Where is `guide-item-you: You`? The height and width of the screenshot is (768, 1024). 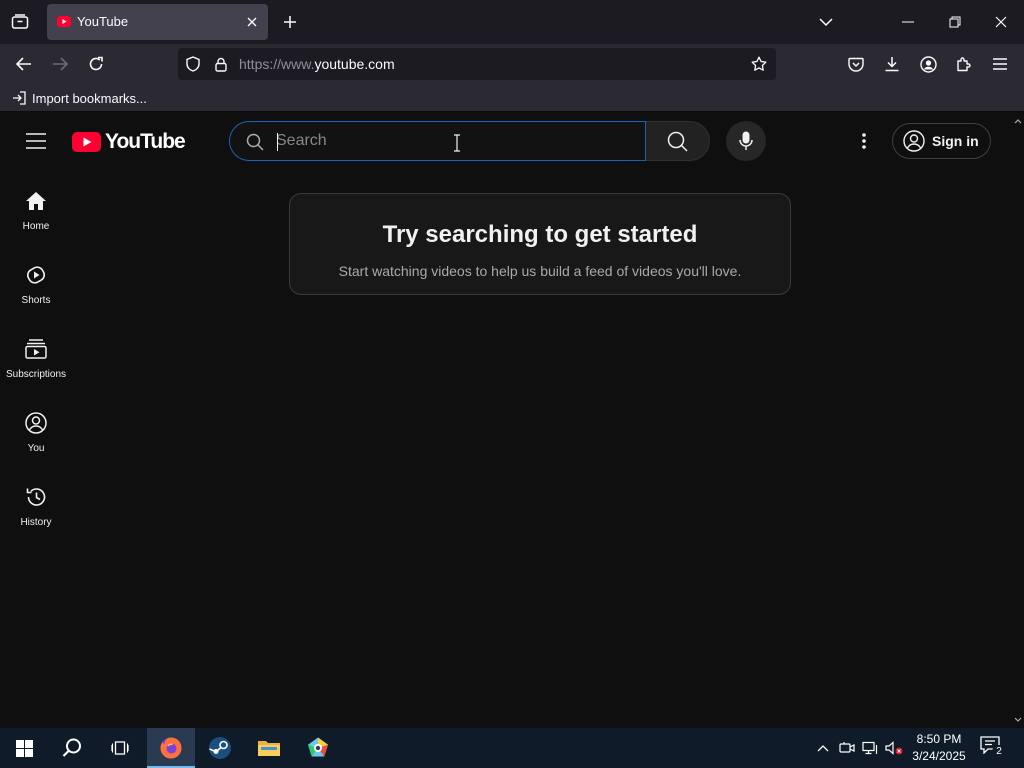
guide-item-you: You is located at coordinates (36, 428).